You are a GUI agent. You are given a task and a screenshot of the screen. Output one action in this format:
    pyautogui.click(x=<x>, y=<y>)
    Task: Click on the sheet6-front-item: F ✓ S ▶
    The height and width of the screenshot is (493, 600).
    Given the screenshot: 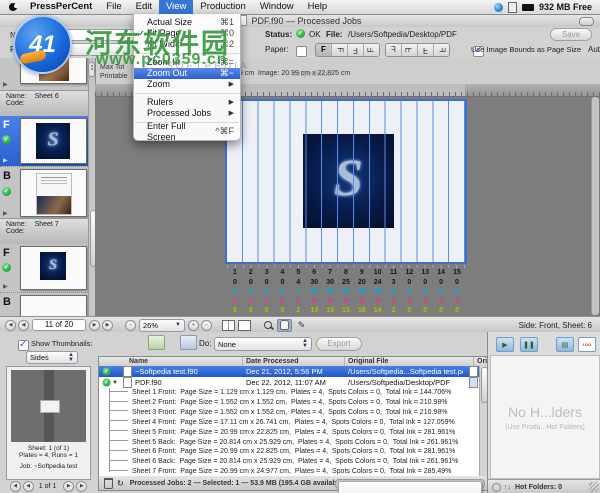 What is the action you would take?
    pyautogui.click(x=44, y=141)
    